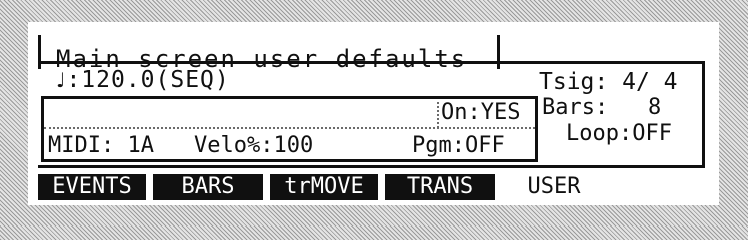 The image size is (748, 240). I want to click on tab-bars: BARS, so click(208, 187).